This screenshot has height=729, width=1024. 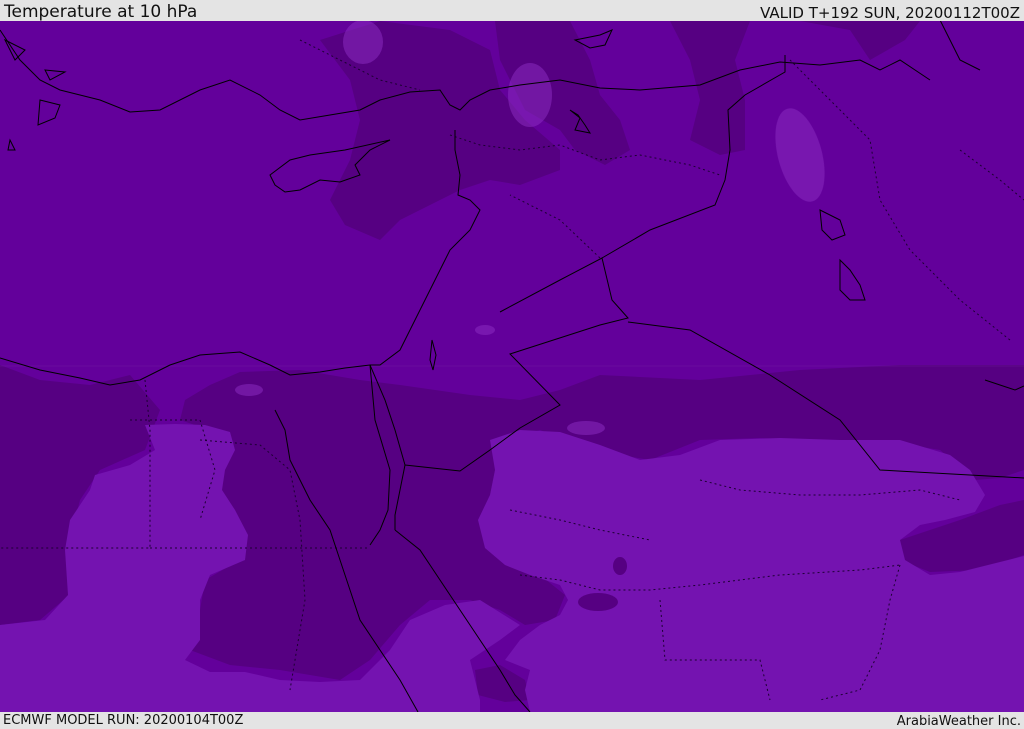 What do you see at coordinates (958, 721) in the screenshot?
I see `credit-label: ArabiaWeather Inc.` at bounding box center [958, 721].